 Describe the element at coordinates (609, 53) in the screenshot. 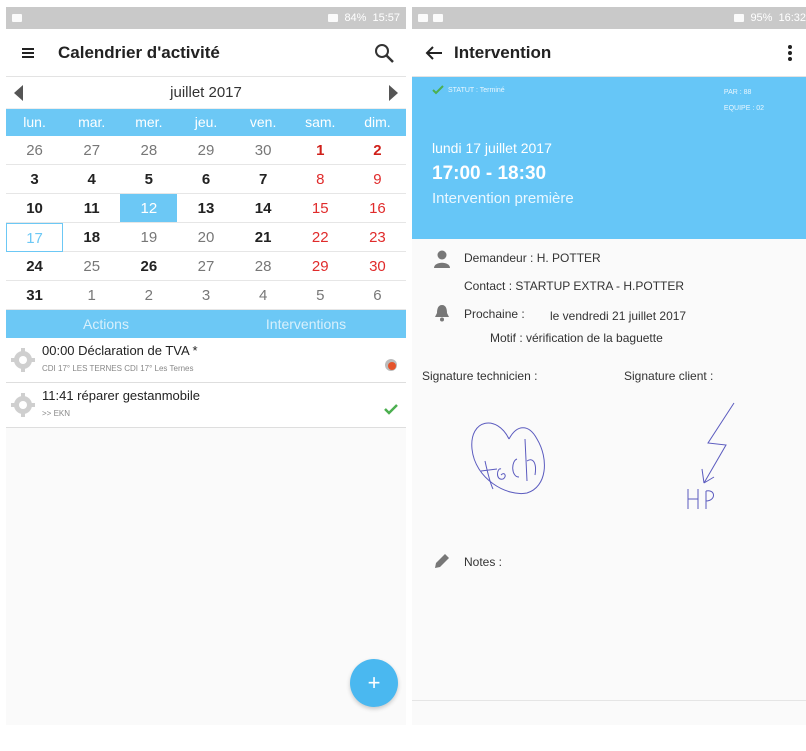

I see `app-bar: Intervention` at that location.